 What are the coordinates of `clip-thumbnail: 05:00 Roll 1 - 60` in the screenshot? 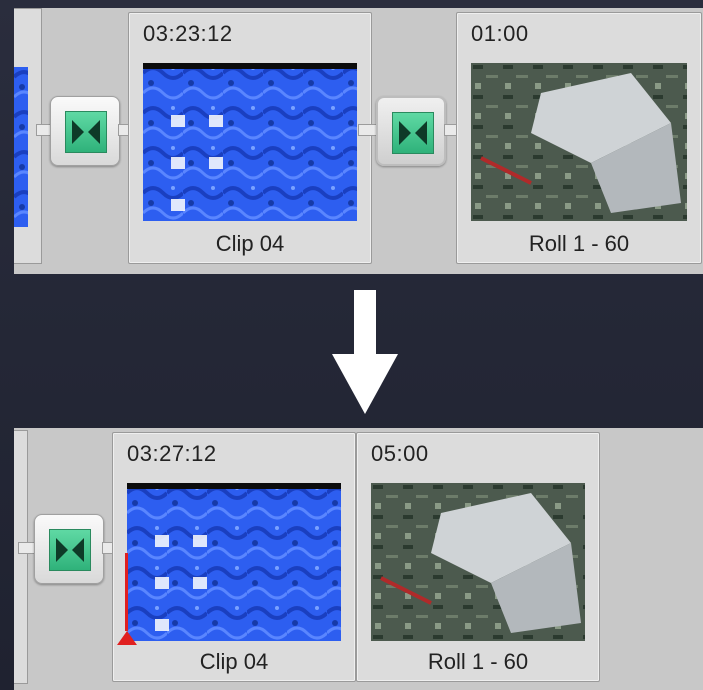 It's located at (478, 557).